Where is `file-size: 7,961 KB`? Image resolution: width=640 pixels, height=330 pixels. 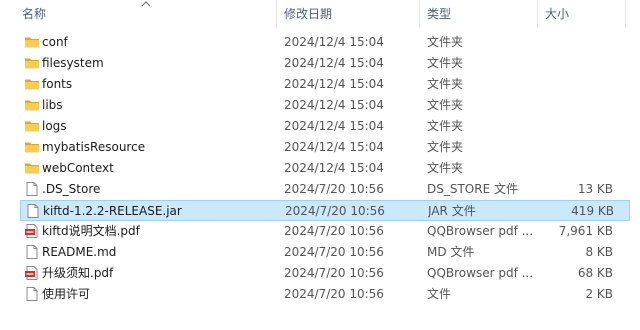
file-size: 7,961 KB is located at coordinates (585, 231).